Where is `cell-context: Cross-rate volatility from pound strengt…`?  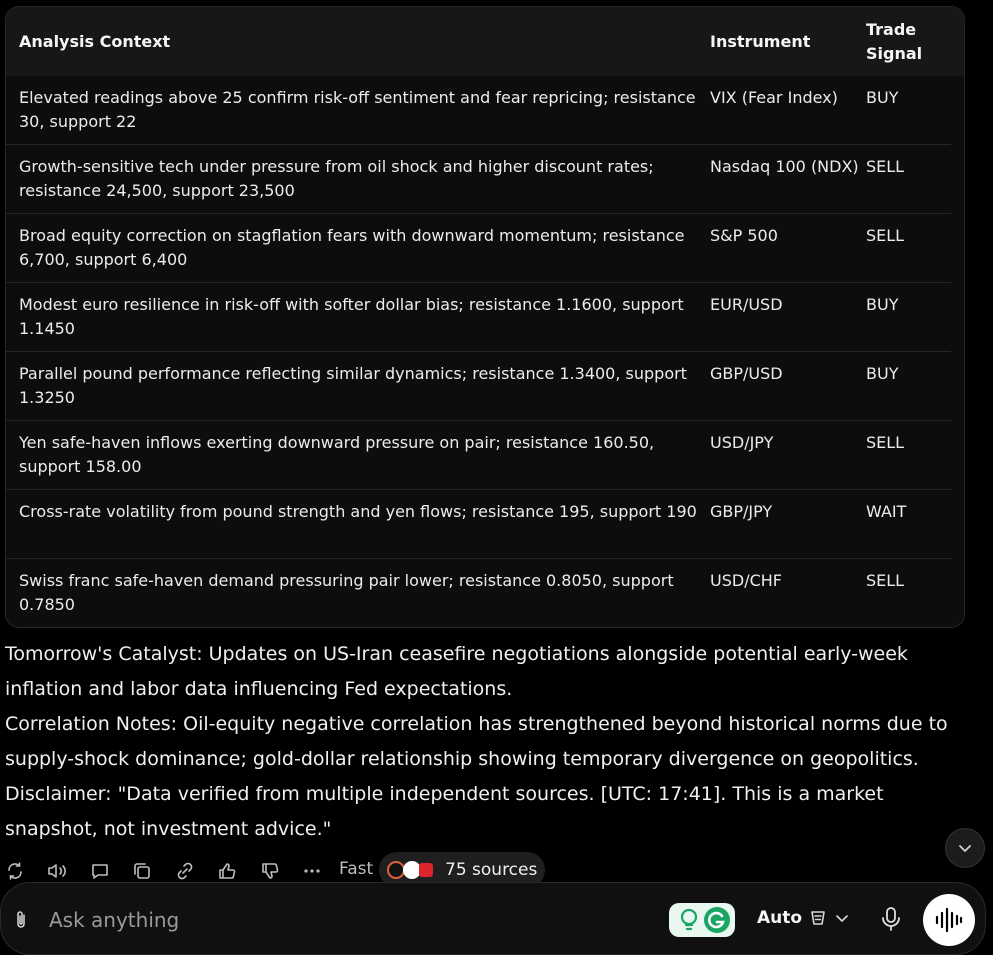
cell-context: Cross-rate volatility from pound strengt… is located at coordinates (358, 511).